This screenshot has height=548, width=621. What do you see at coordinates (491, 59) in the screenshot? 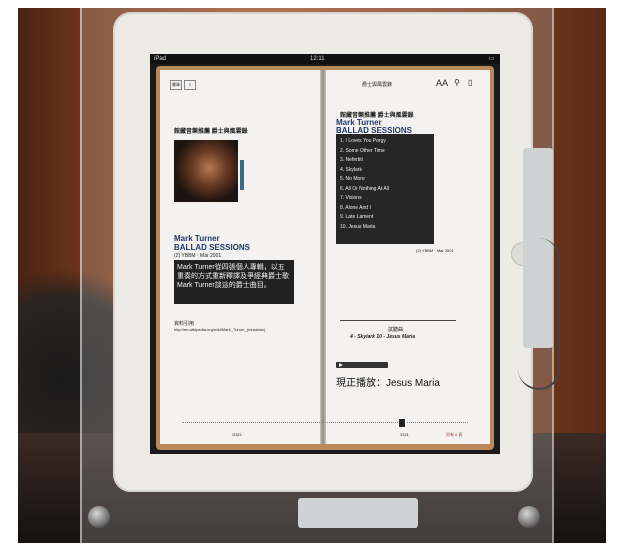
I see `battery-icon: ▭` at bounding box center [491, 59].